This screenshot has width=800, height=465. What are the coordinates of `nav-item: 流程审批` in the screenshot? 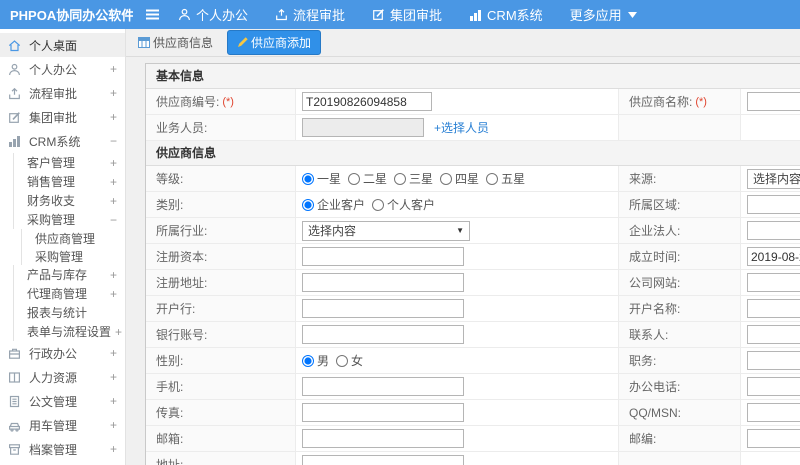 It's located at (310, 14).